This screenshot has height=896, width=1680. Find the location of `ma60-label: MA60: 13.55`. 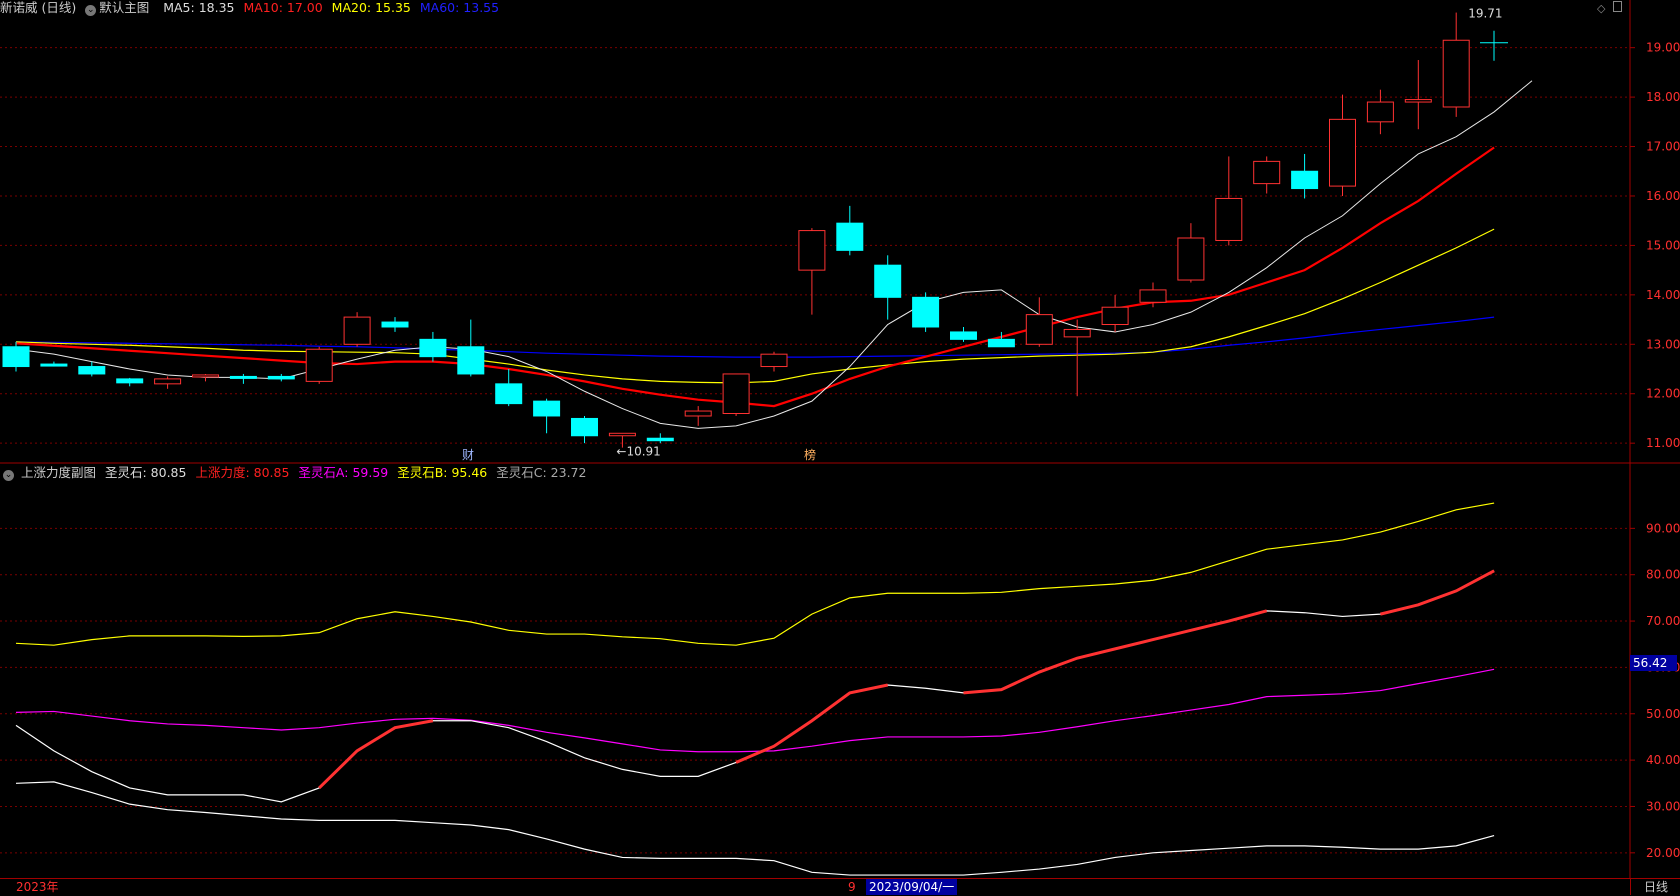

ma60-label: MA60: 13.55 is located at coordinates (459, 7).